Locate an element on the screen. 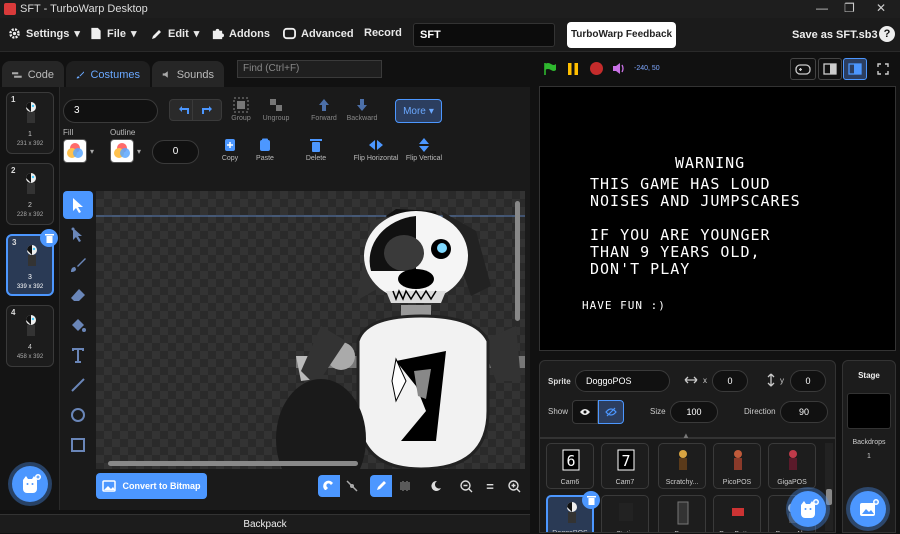 The height and width of the screenshot is (534, 900). bitmap-mode-button is located at coordinates (405, 486).